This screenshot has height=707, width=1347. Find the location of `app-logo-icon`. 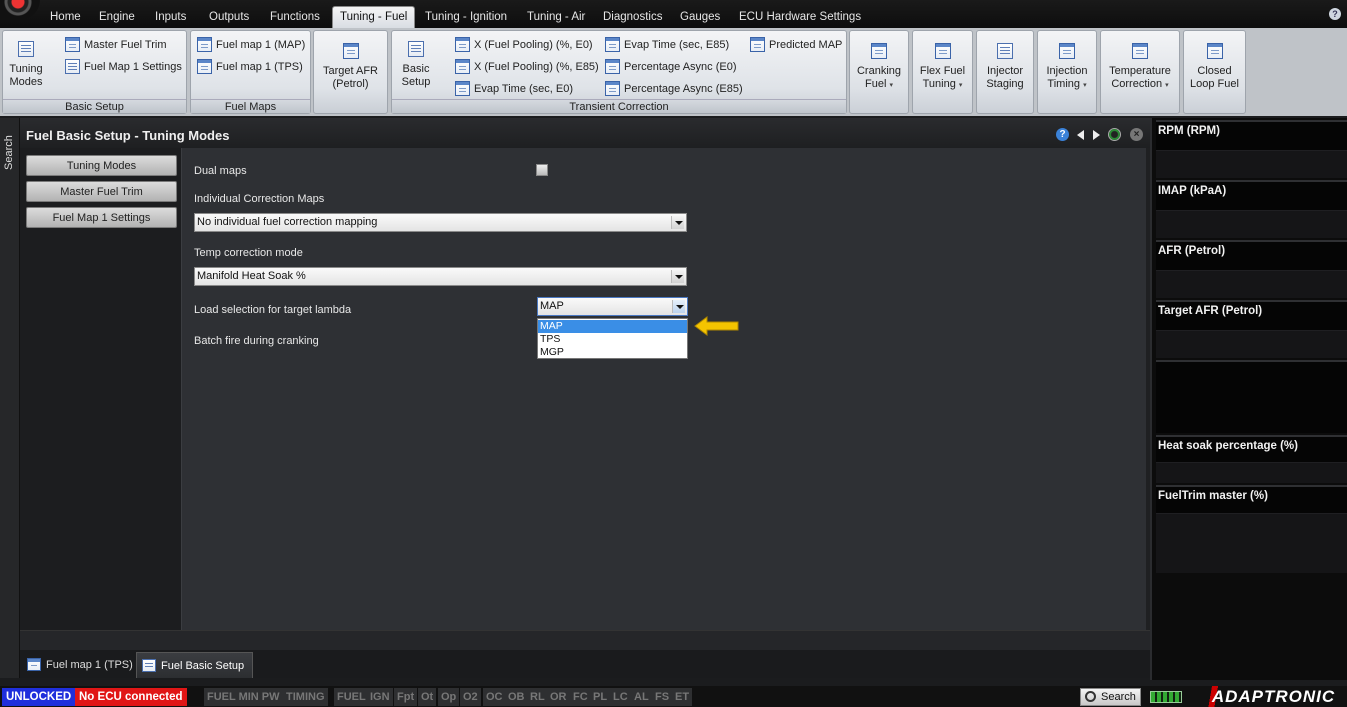

app-logo-icon is located at coordinates (20, 10).